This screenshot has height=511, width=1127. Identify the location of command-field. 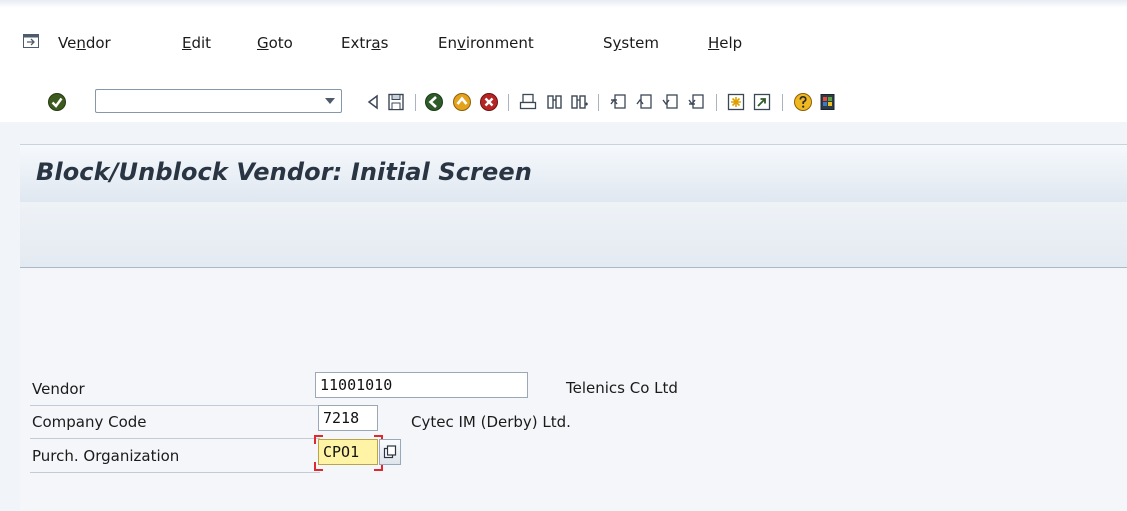
(218, 101).